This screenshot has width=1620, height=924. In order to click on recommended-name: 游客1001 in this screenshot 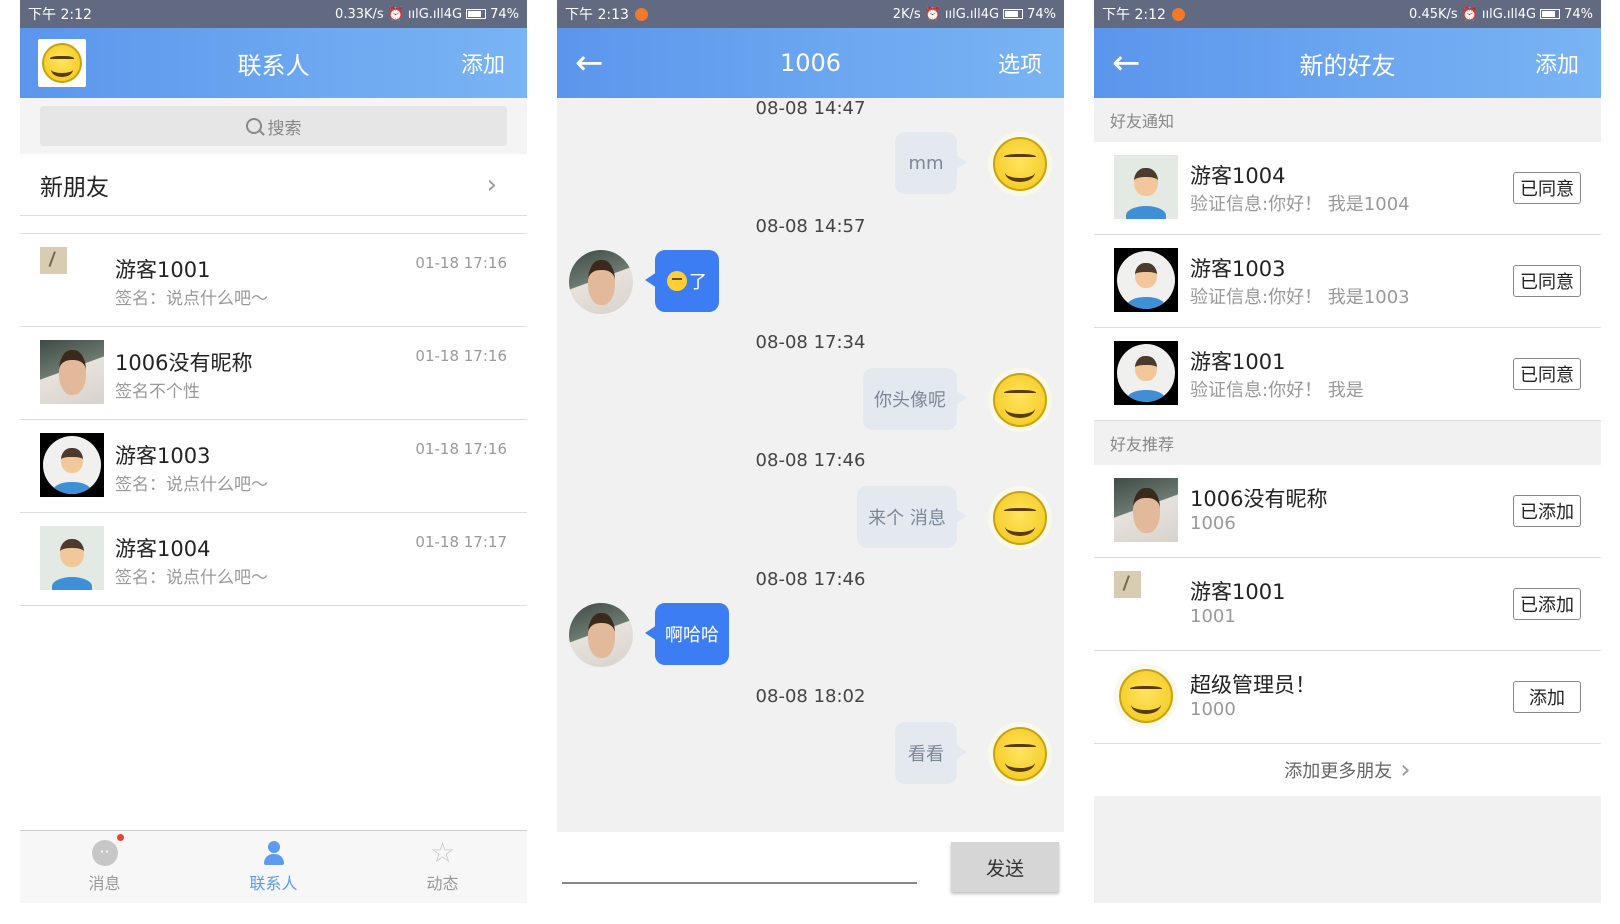, I will do `click(1238, 592)`.